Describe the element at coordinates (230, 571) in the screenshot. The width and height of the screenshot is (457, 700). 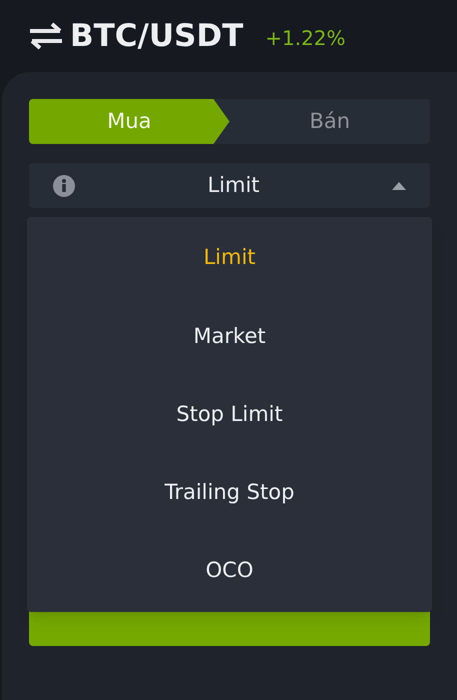
I see `menu-item: OCO` at that location.